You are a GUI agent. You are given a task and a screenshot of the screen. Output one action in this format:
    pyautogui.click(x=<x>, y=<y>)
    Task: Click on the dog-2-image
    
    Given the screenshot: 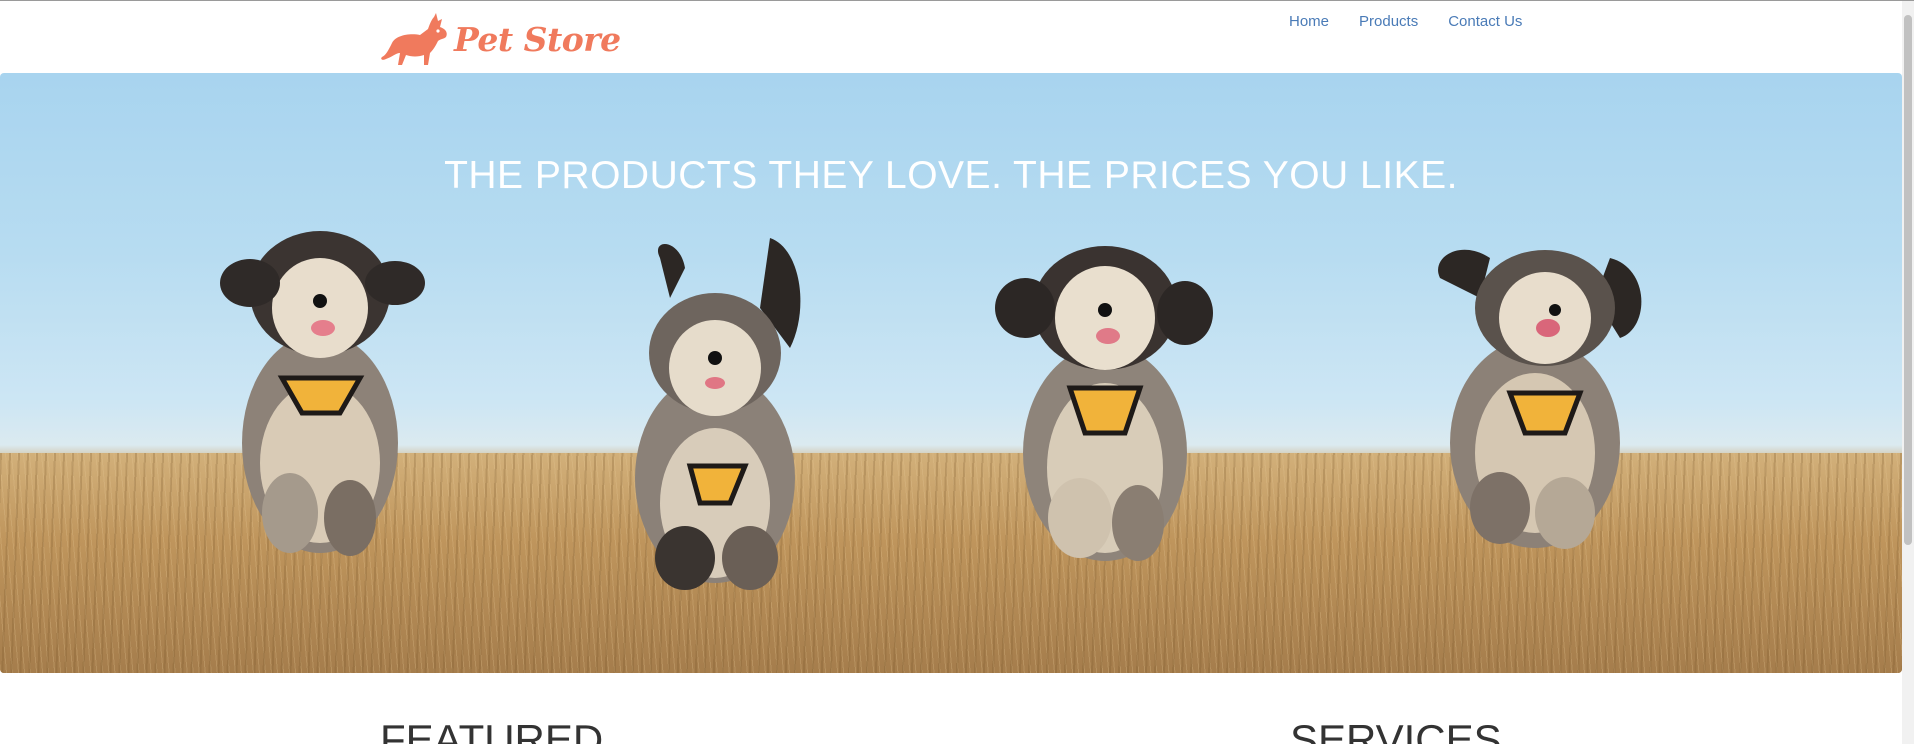 What is the action you would take?
    pyautogui.click(x=718, y=414)
    